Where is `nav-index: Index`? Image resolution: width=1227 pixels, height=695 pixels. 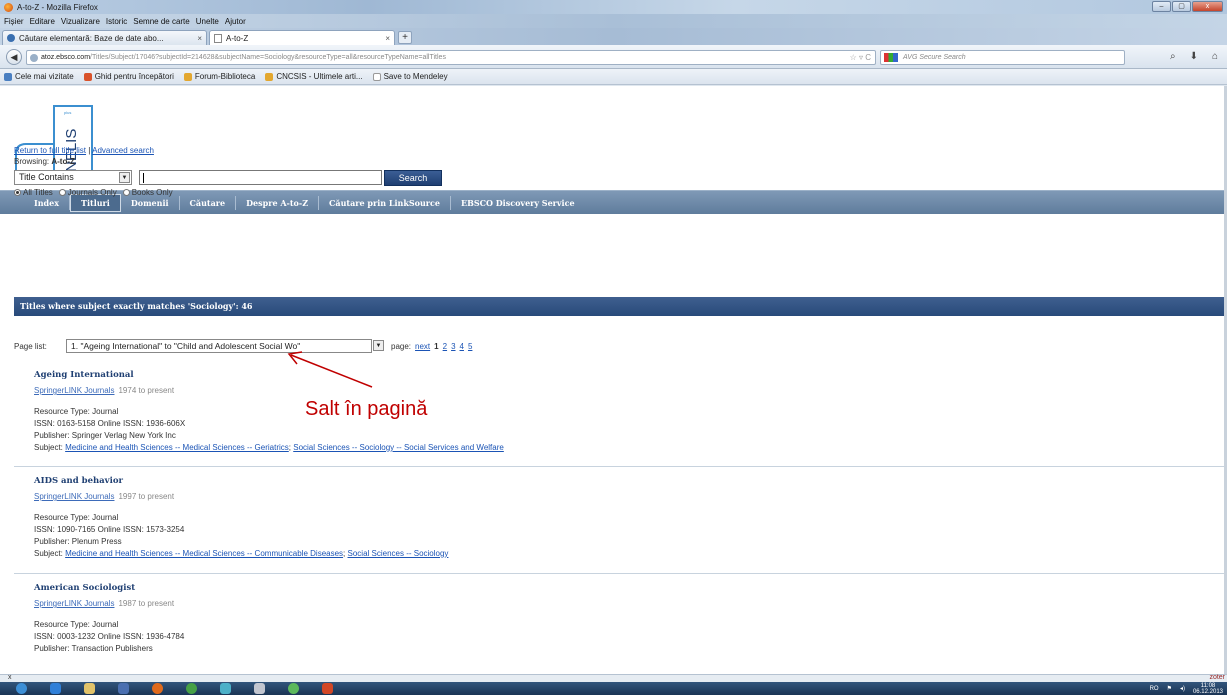 nav-index: Index is located at coordinates (47, 202).